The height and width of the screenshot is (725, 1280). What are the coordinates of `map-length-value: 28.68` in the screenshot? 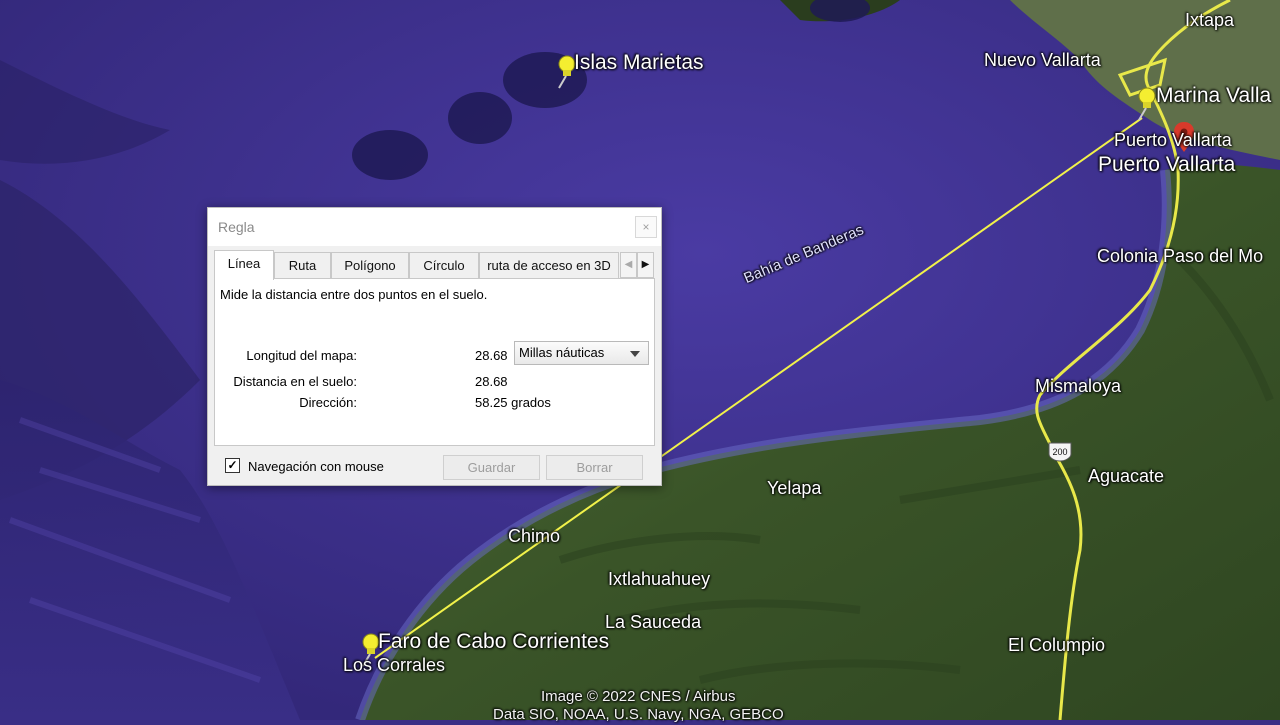 It's located at (491, 355).